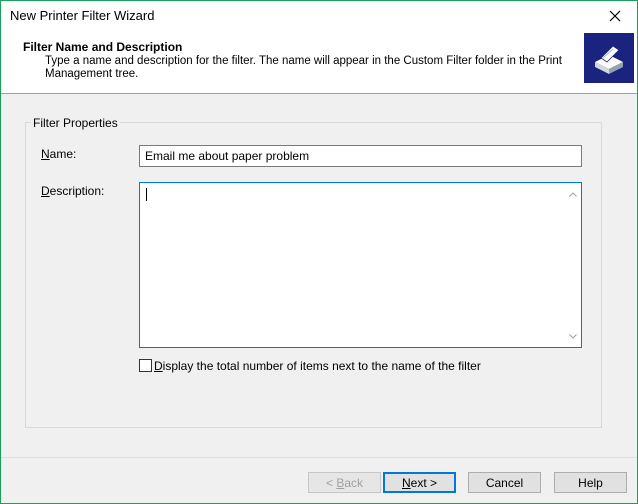 This screenshot has height=504, width=638. I want to click on help-button: Help, so click(590, 482).